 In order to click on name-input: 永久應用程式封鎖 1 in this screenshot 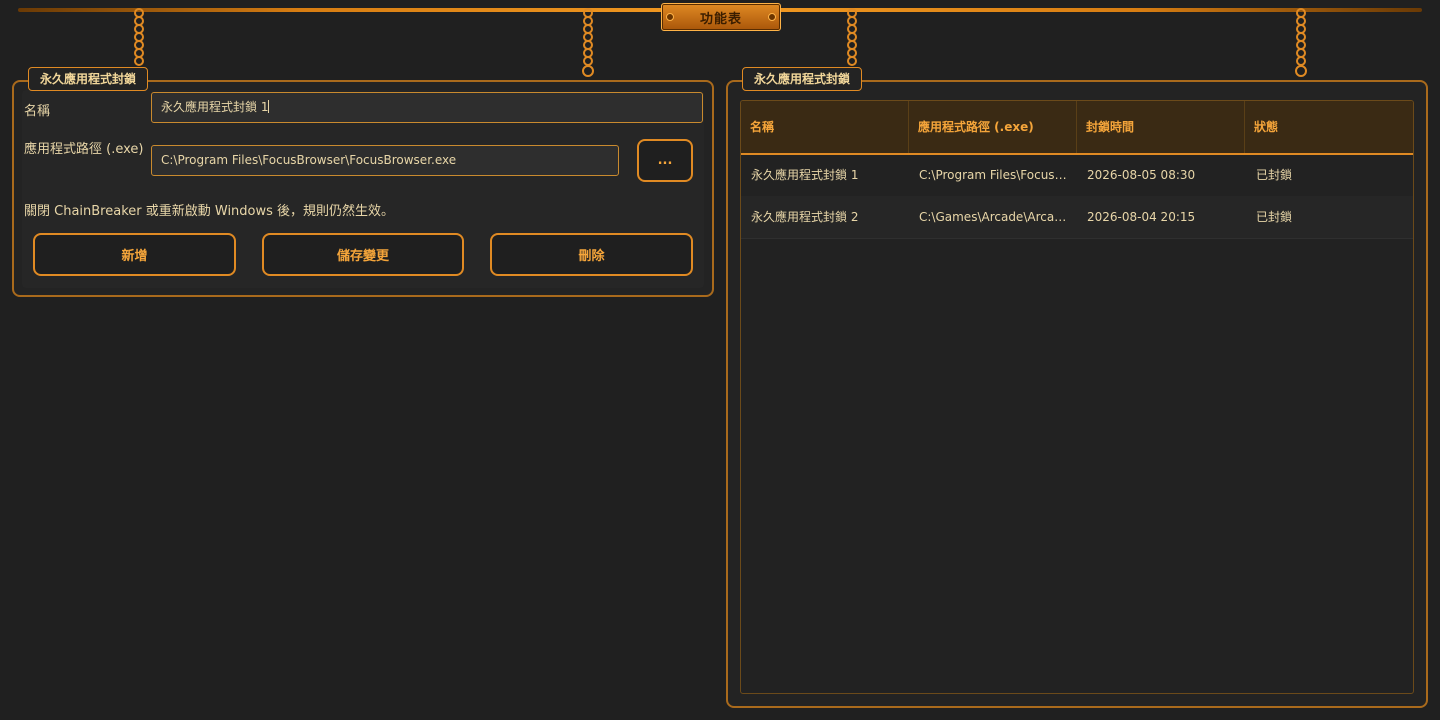, I will do `click(427, 107)`.